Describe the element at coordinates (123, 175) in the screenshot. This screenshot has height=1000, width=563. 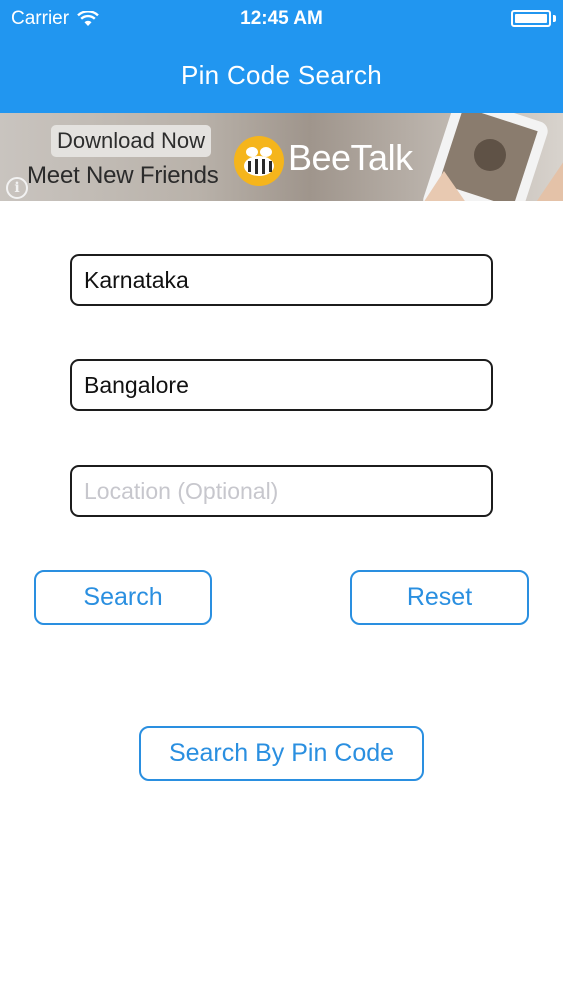
I see `ad-tagline: Meet New Friends` at that location.